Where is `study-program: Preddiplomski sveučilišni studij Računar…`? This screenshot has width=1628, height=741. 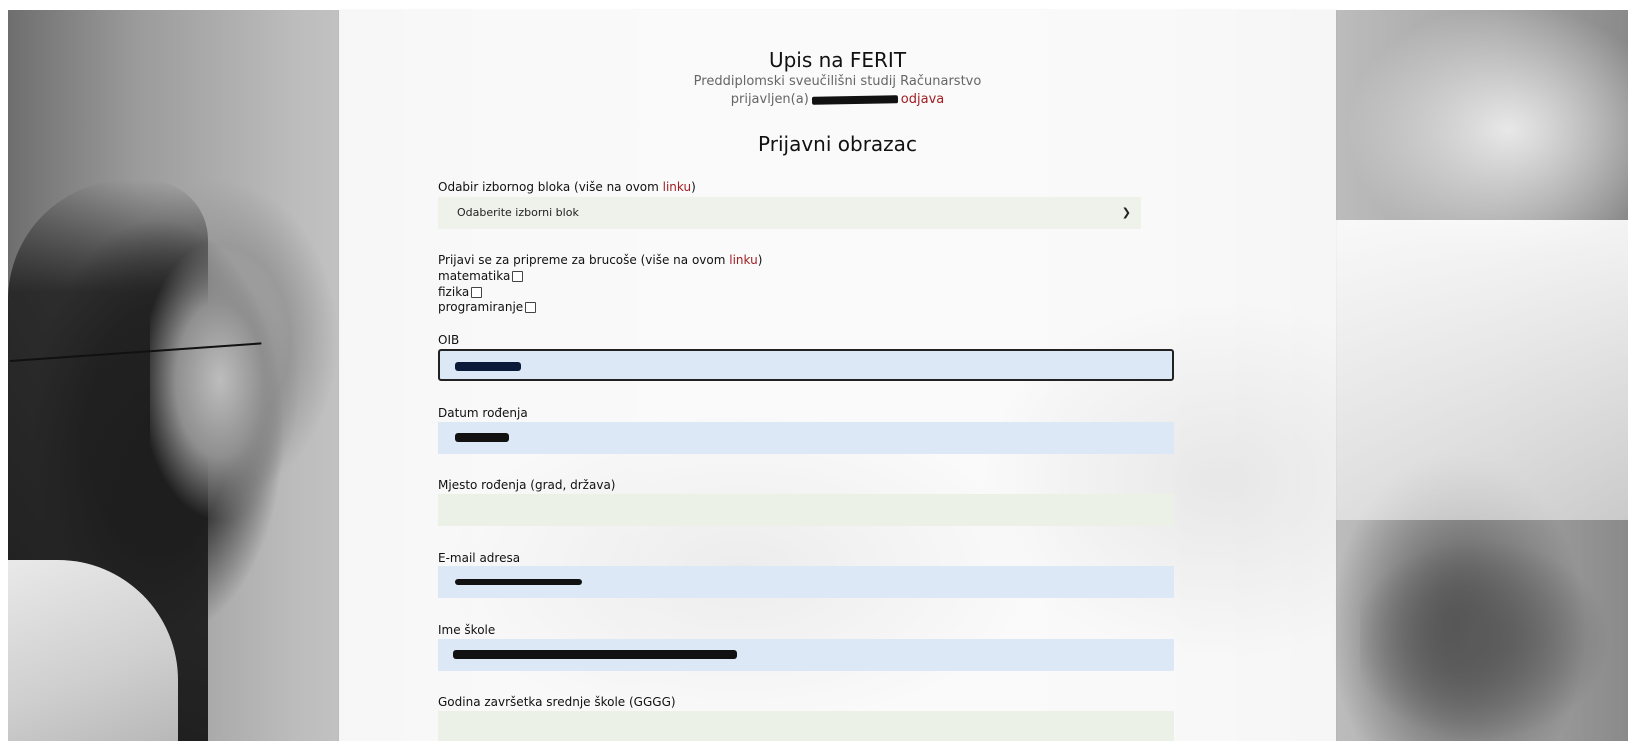 study-program: Preddiplomski sveučilišni studij Računar… is located at coordinates (837, 81).